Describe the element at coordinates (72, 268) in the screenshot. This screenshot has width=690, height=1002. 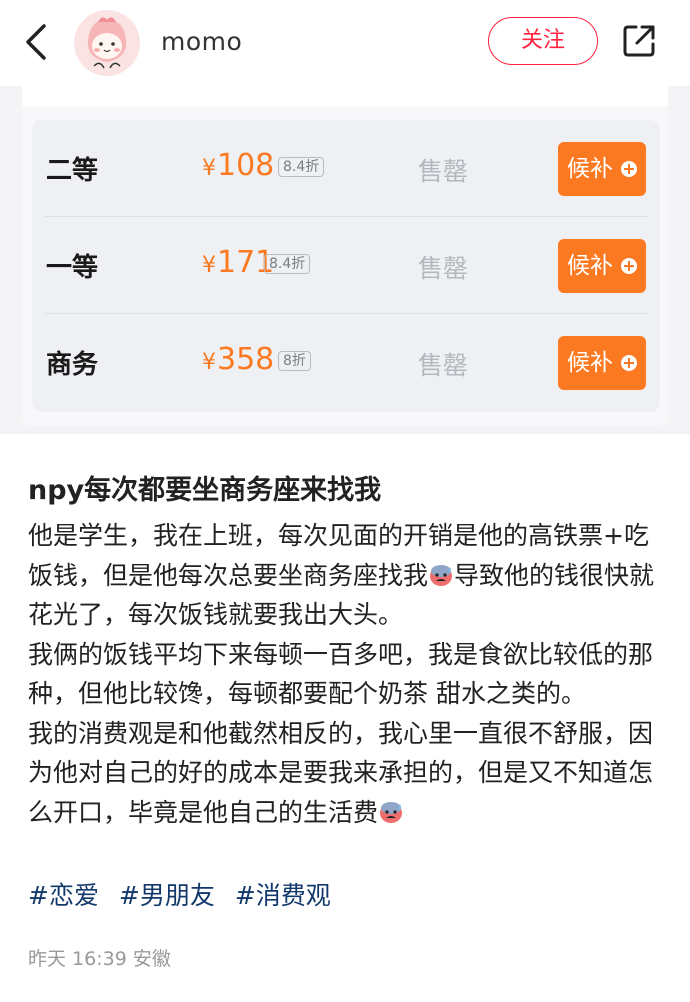
I see `seat-class: 一等` at that location.